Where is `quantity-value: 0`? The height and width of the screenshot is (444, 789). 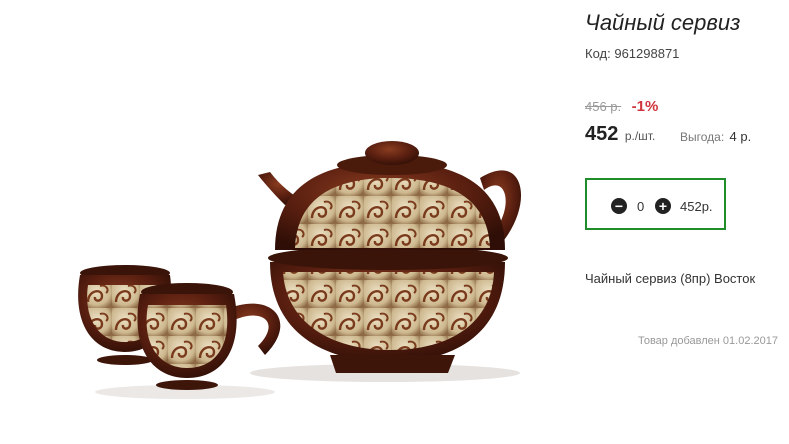
quantity-value: 0 is located at coordinates (641, 206).